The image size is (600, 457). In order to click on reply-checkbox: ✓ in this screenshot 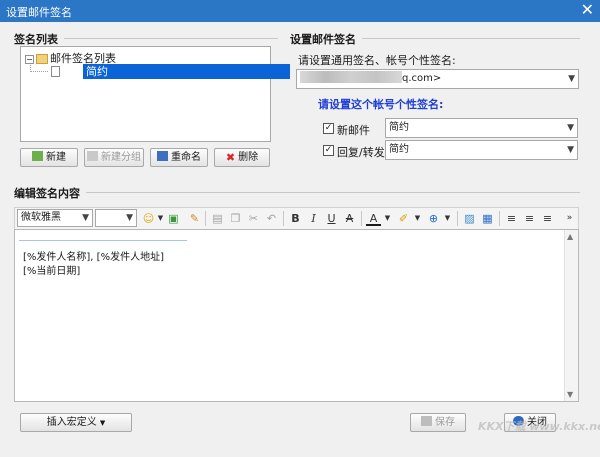, I will do `click(328, 150)`.